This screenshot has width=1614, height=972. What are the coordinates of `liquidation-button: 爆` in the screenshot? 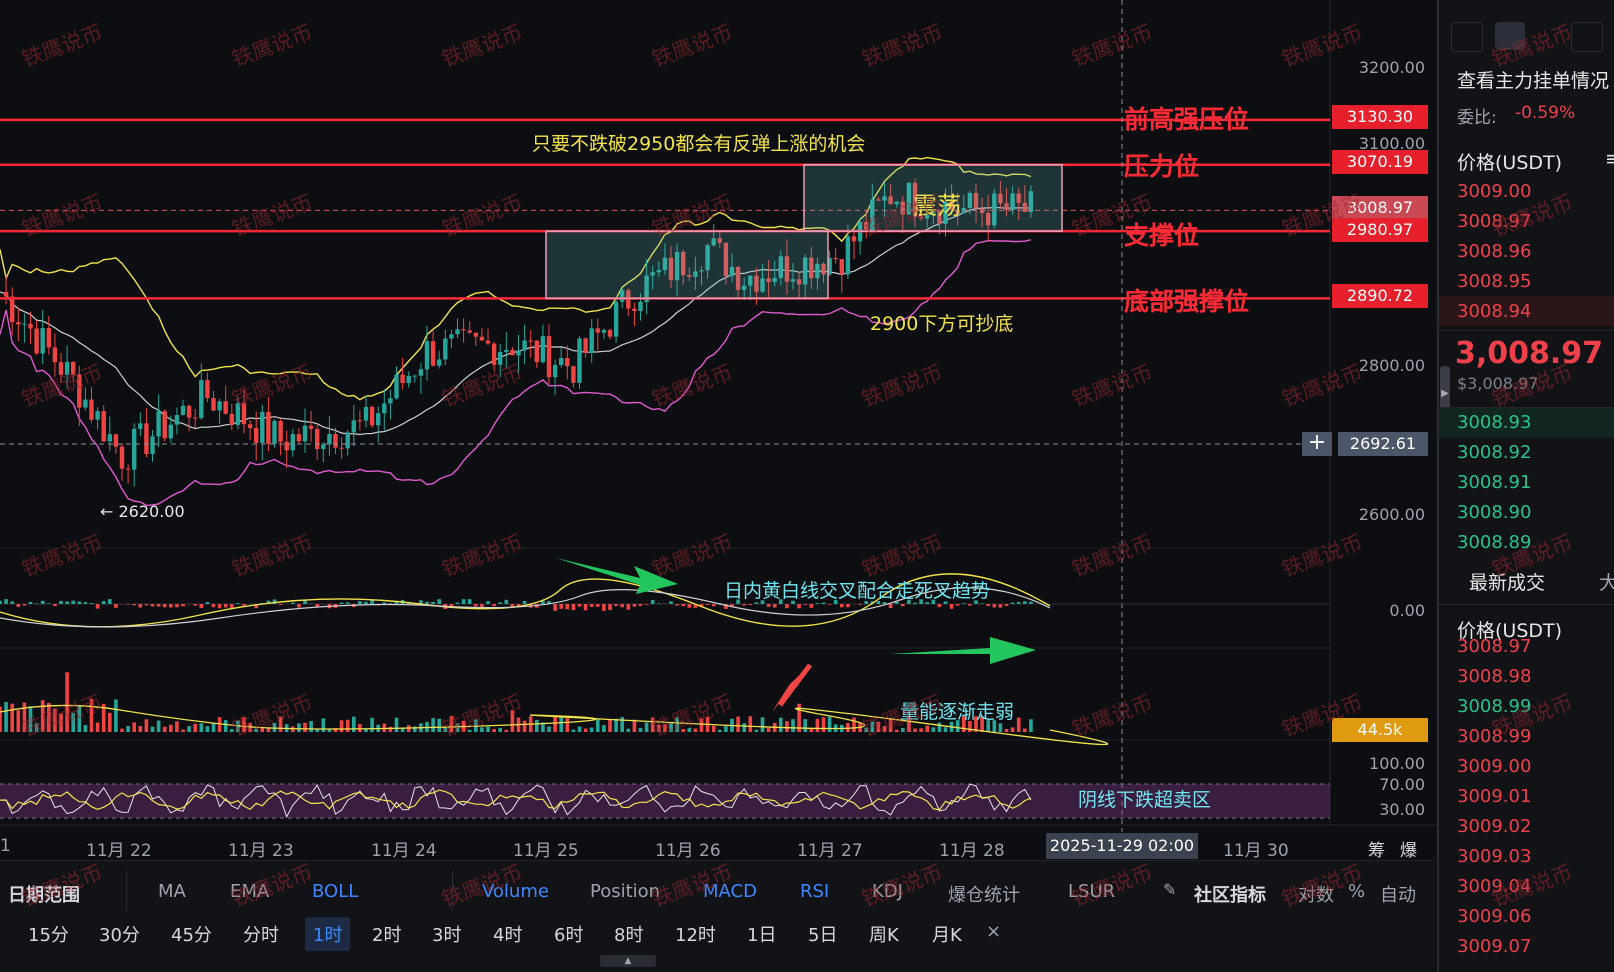 It's located at (1408, 848).